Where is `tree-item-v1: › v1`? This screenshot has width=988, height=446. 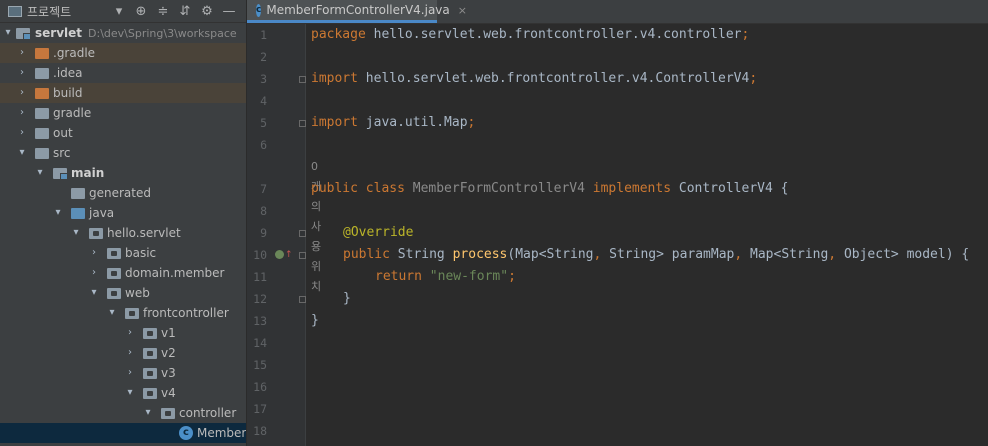 tree-item-v1: › v1 is located at coordinates (123, 333).